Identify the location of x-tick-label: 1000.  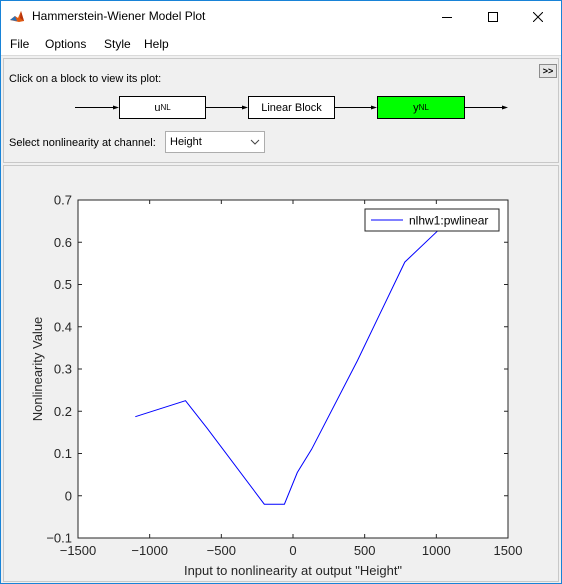
(436, 550).